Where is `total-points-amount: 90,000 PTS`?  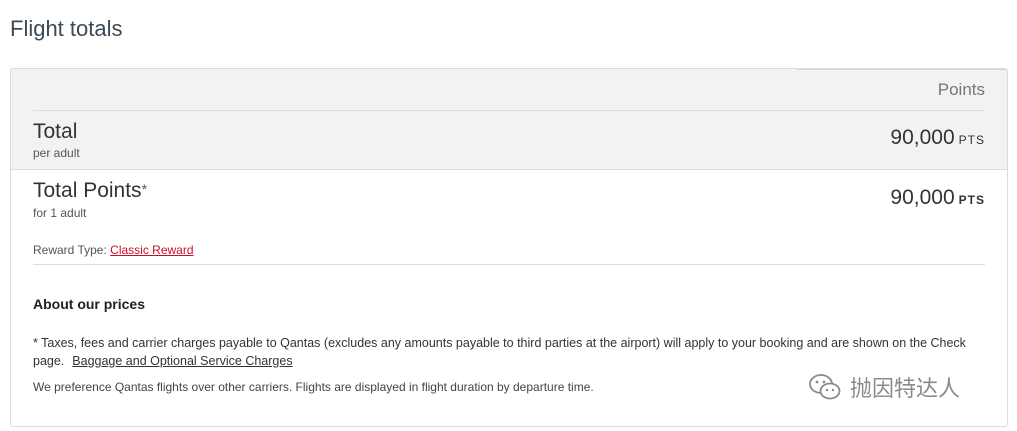
total-points-amount: 90,000 PTS is located at coordinates (937, 198).